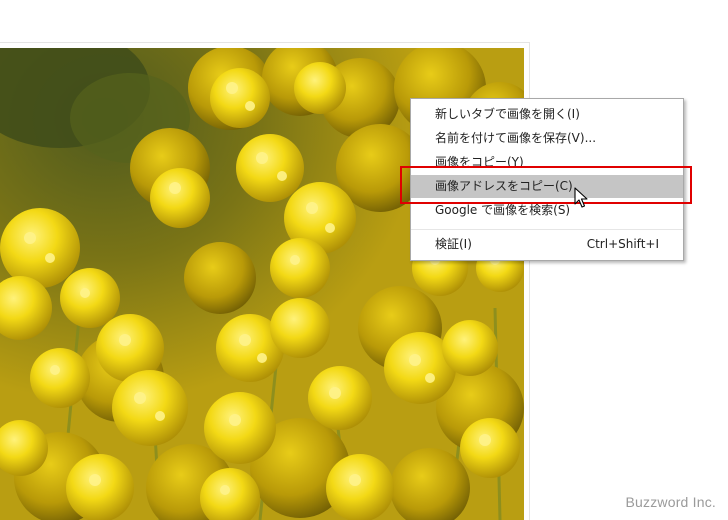 The image size is (728, 520). What do you see at coordinates (547, 244) in the screenshot?
I see `menu-item-inspect: 検証(I) Ctrl+Shift+I` at bounding box center [547, 244].